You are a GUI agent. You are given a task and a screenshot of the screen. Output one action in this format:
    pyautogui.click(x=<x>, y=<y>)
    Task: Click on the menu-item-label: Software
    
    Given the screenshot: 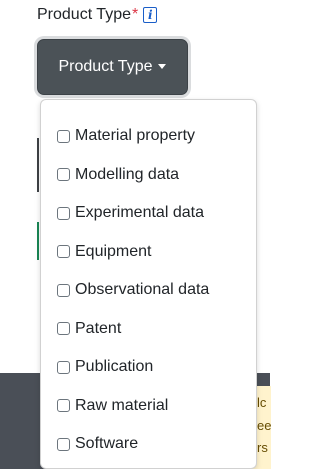 What is the action you would take?
    pyautogui.click(x=107, y=444)
    